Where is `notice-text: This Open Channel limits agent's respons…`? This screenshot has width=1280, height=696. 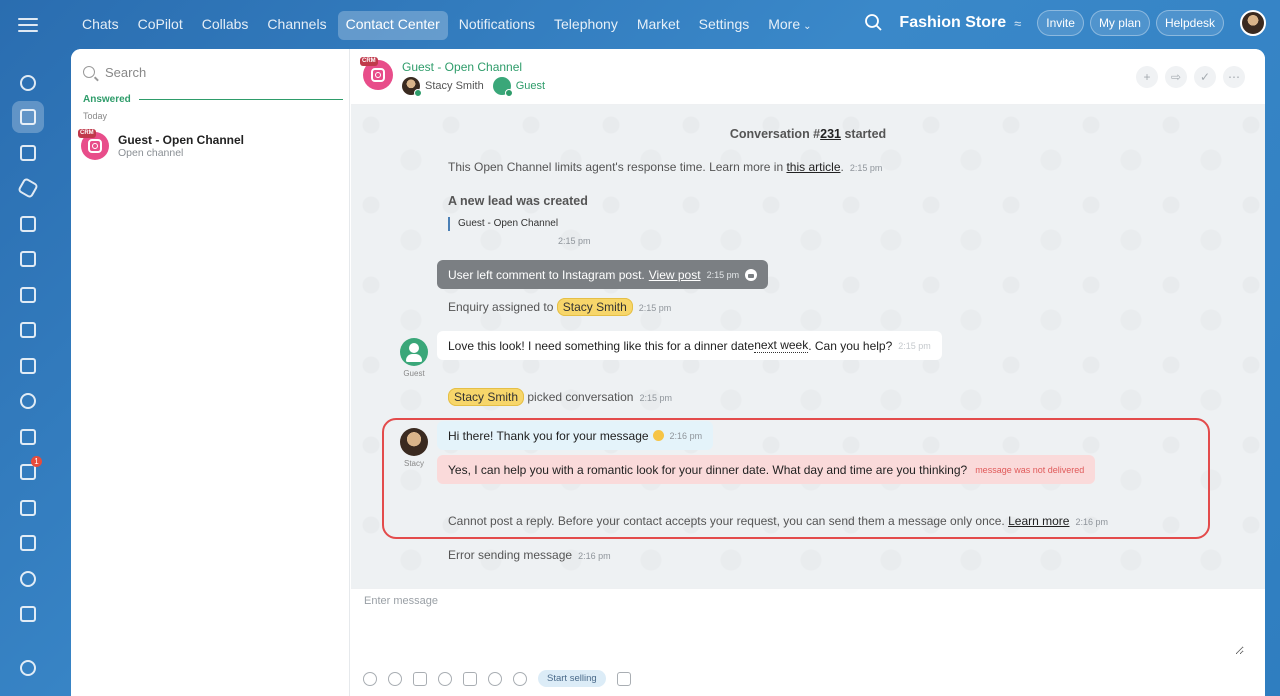
notice-text: This Open Channel limits agent's respons… is located at coordinates (617, 167).